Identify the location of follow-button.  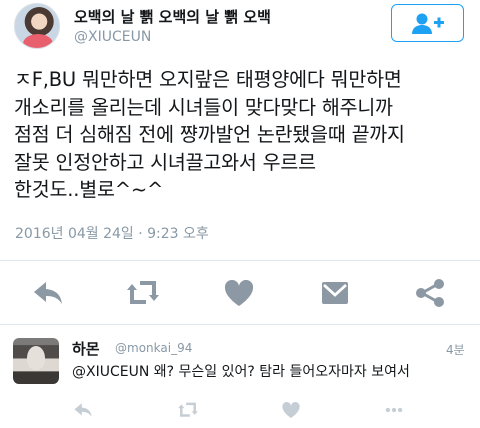
(427, 23).